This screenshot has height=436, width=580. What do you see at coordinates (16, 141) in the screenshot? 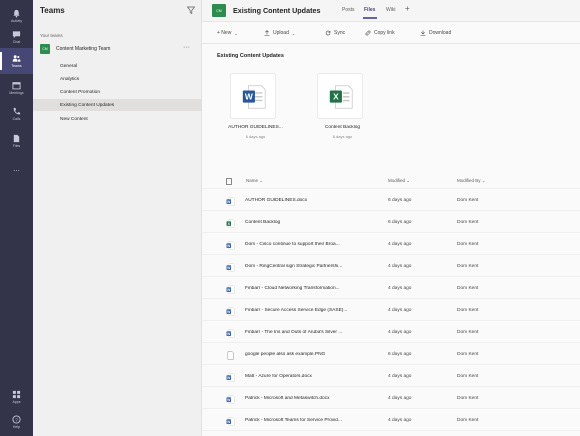
I see `rail-files: Files` at bounding box center [16, 141].